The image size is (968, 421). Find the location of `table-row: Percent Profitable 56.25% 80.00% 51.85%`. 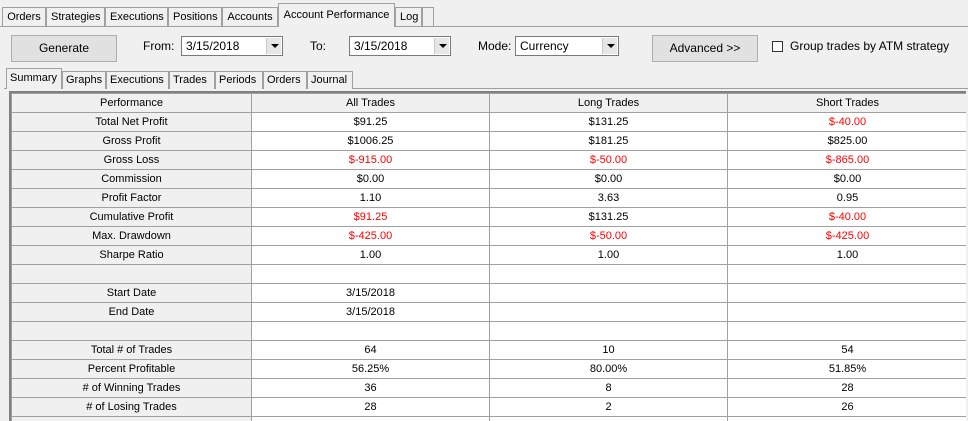

table-row: Percent Profitable 56.25% 80.00% 51.85% is located at coordinates (488, 369).